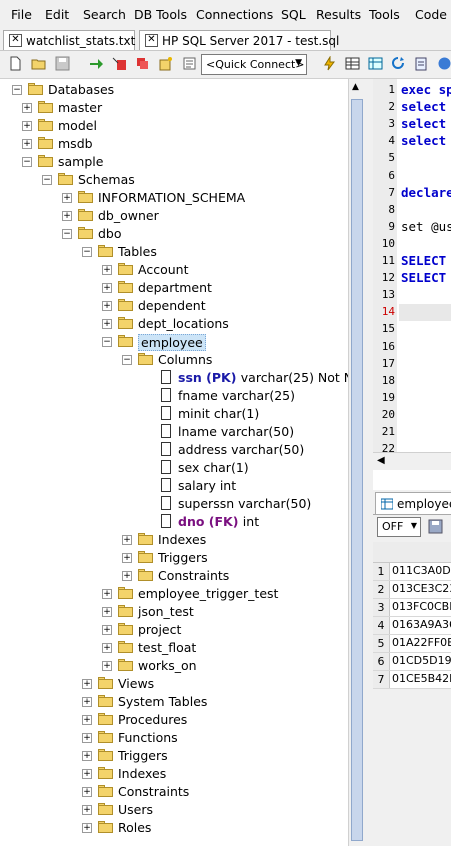 This screenshot has width=451, height=846. Describe the element at coordinates (174, 504) in the screenshot. I see `tree-column: superssn varchar(50)` at that location.